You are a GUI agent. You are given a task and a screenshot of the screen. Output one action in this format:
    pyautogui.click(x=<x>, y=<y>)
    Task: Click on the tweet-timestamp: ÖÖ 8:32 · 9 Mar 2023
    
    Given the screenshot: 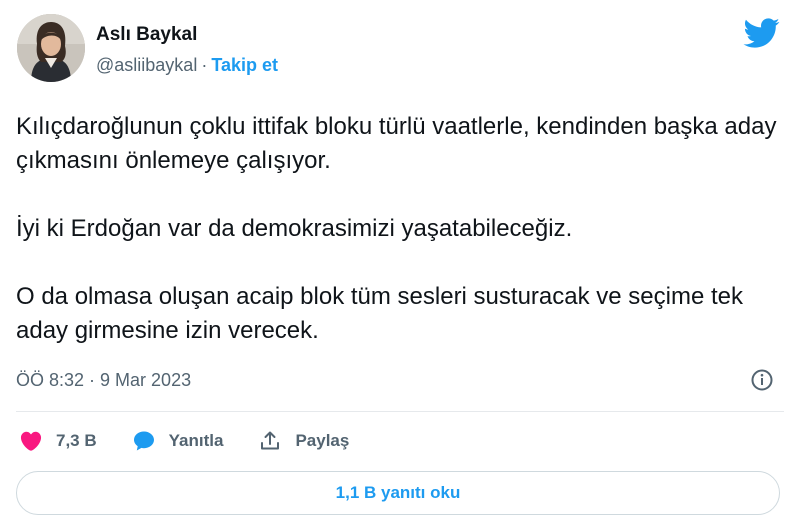 What is the action you would take?
    pyautogui.click(x=103, y=380)
    